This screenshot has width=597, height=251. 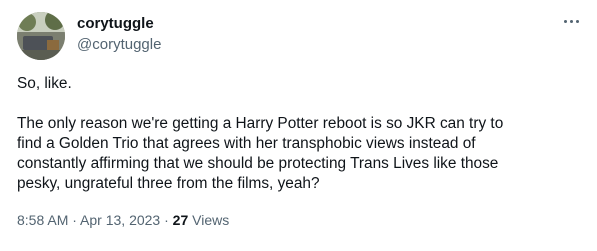 I want to click on tweet-time: 8:58 AM, so click(x=43, y=220).